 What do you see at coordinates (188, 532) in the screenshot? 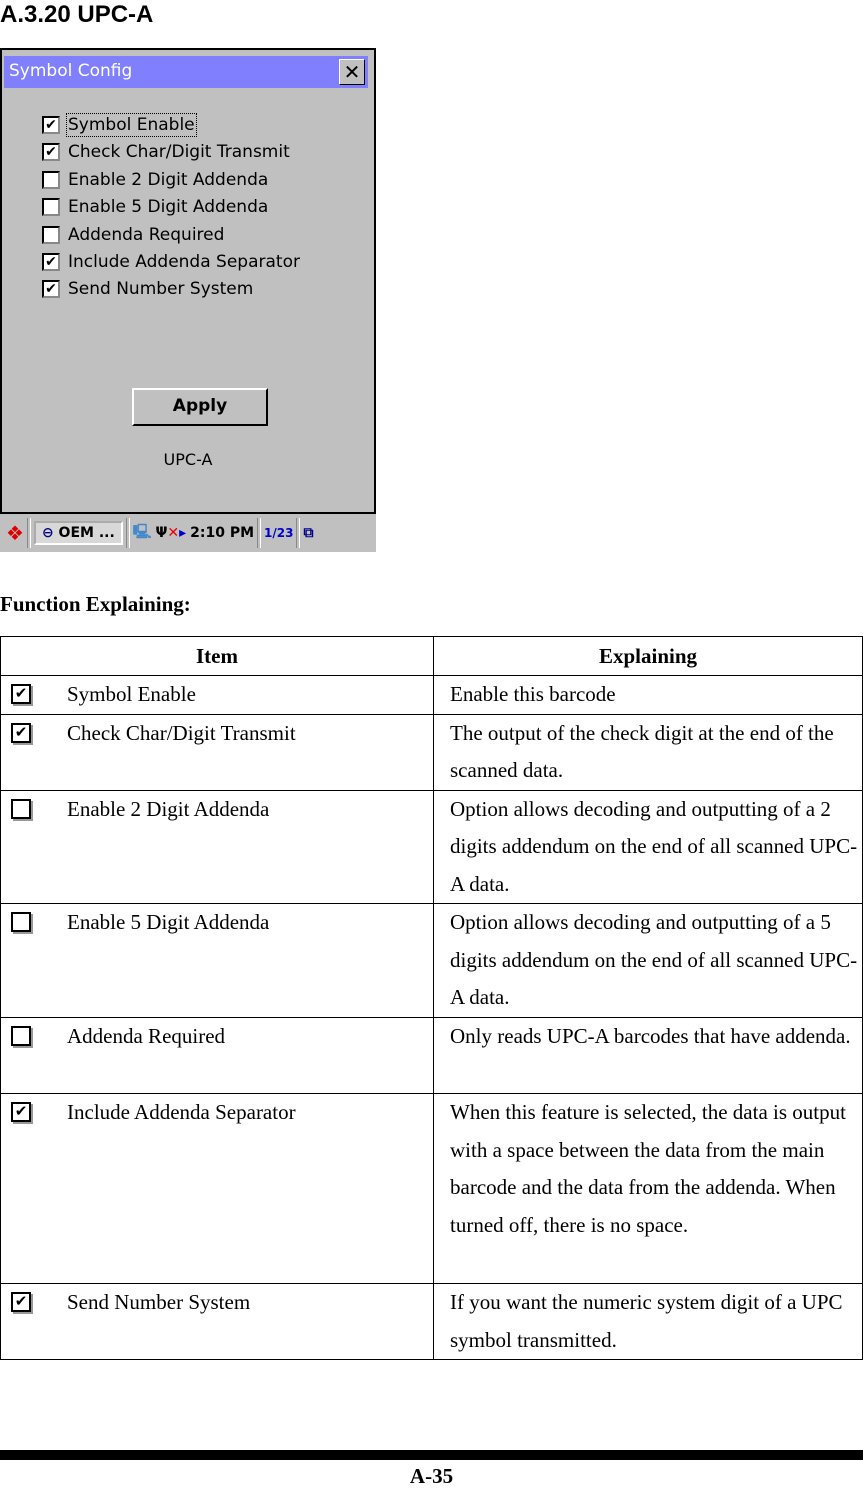
I see `taskbar: ❖ ⊖ OEM ... 🖳 Ψ✕ ▸ 2:10 PM 1/23 ⧉` at bounding box center [188, 532].